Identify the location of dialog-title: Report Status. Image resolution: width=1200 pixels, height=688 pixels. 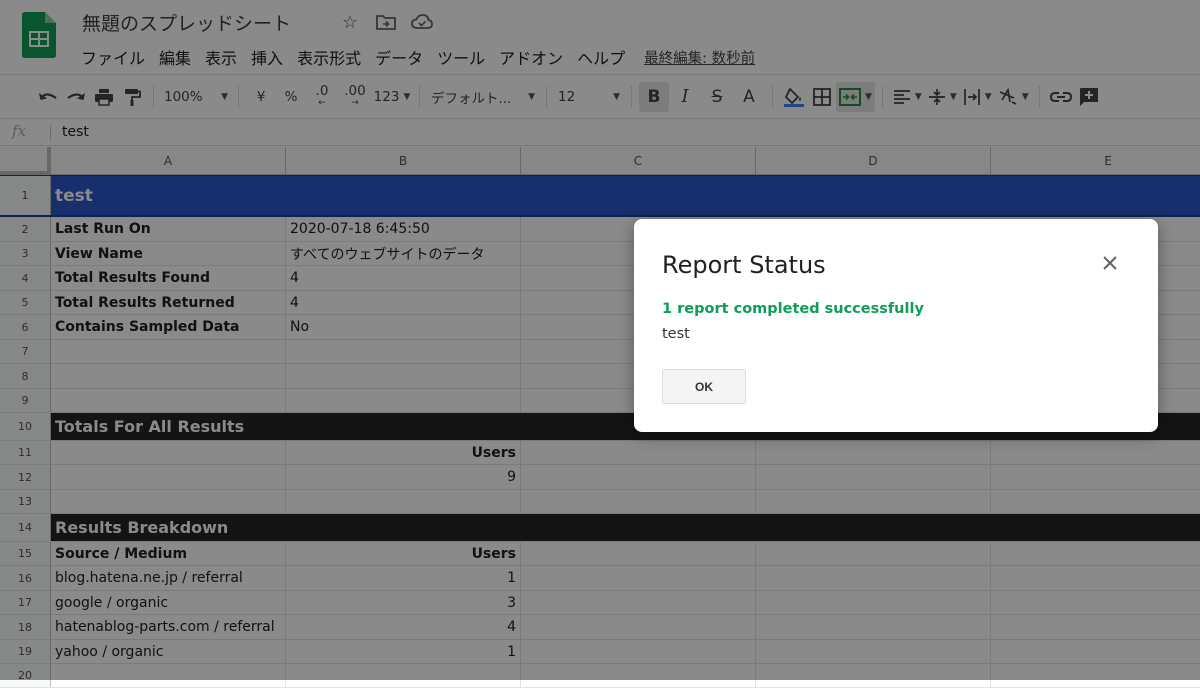
(744, 265).